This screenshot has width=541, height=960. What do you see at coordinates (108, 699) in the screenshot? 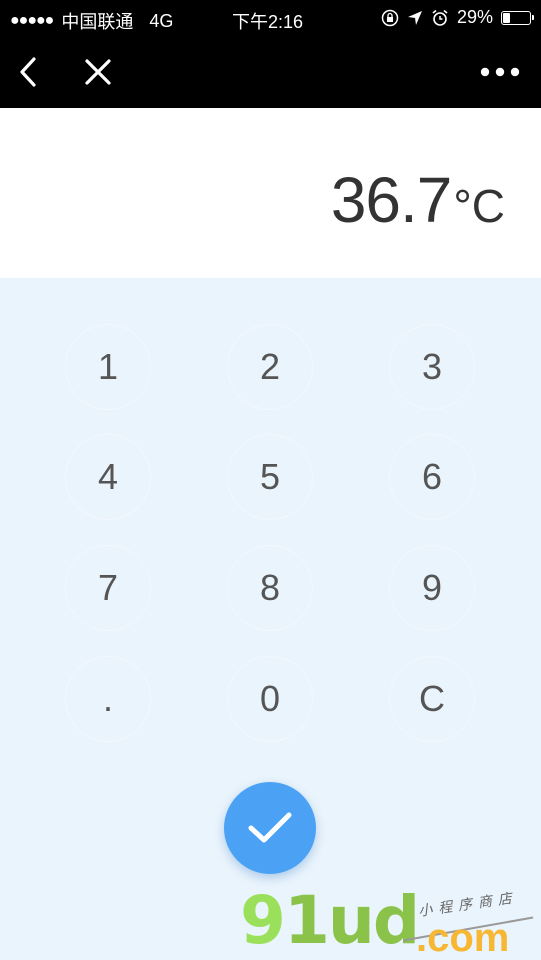
I see `key-decimal: .` at bounding box center [108, 699].